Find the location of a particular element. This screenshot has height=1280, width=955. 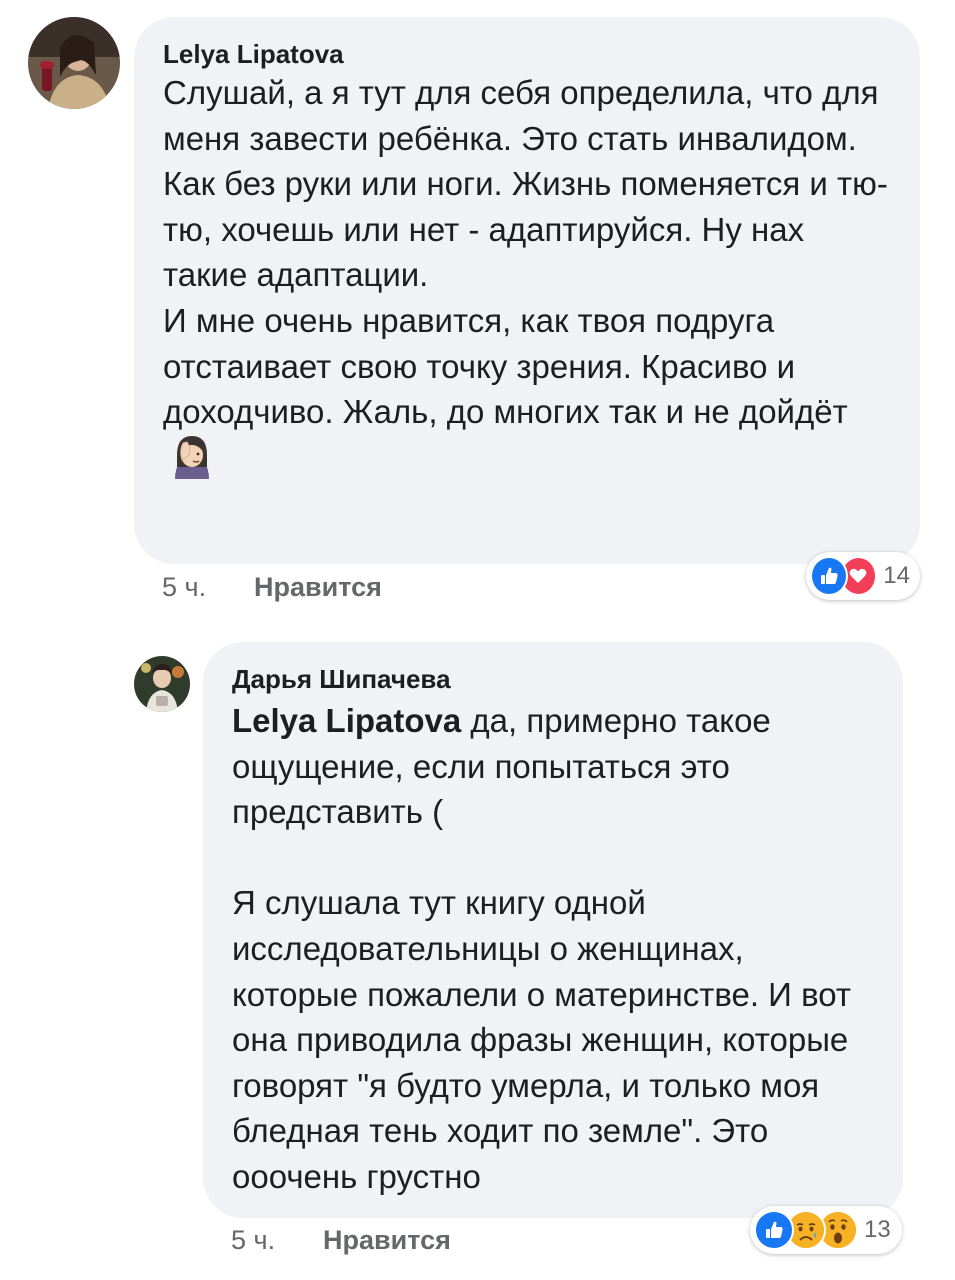

reaction-count: 13 is located at coordinates (877, 1229).